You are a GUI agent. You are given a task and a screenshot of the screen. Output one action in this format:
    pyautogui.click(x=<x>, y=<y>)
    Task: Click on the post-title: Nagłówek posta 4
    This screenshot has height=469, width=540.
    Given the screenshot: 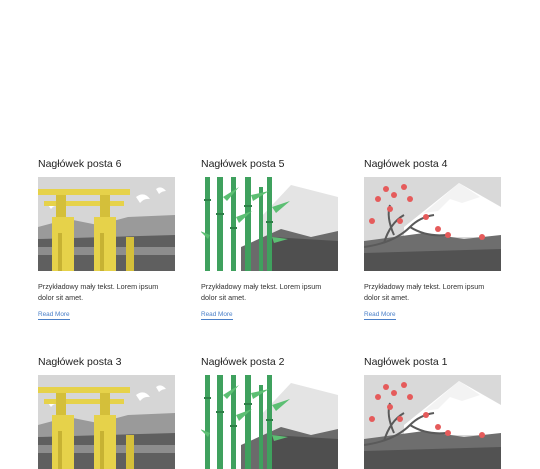 What is the action you would take?
    pyautogui.click(x=432, y=164)
    